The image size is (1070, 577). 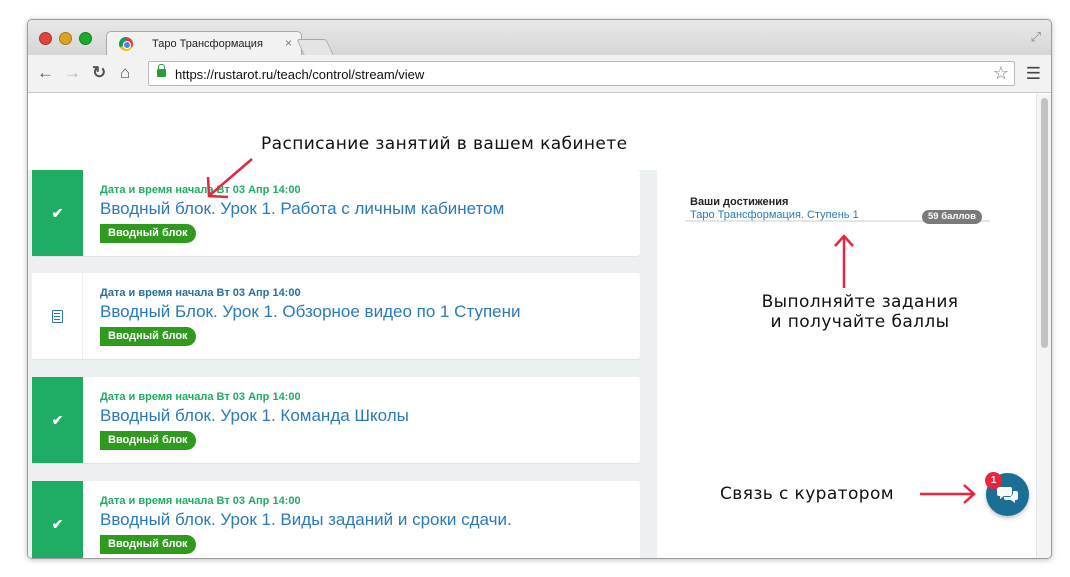 What do you see at coordinates (807, 494) in the screenshot?
I see `annotation-curator: Связь с куратором` at bounding box center [807, 494].